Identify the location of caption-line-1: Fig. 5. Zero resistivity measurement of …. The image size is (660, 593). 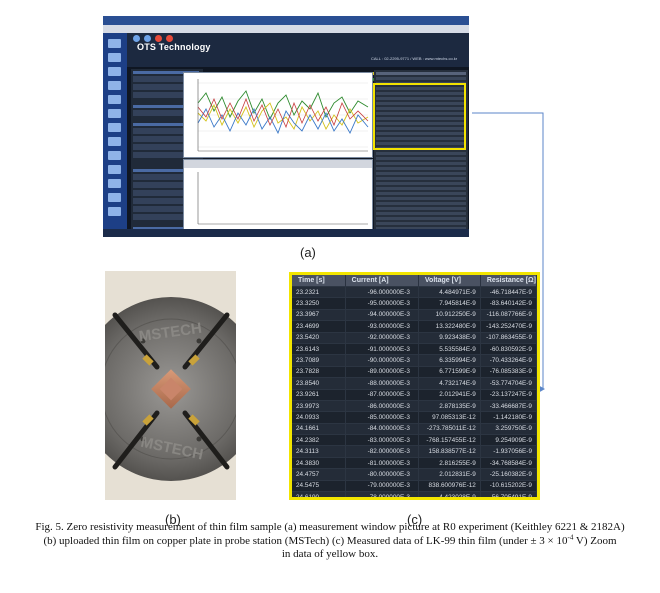
(330, 527).